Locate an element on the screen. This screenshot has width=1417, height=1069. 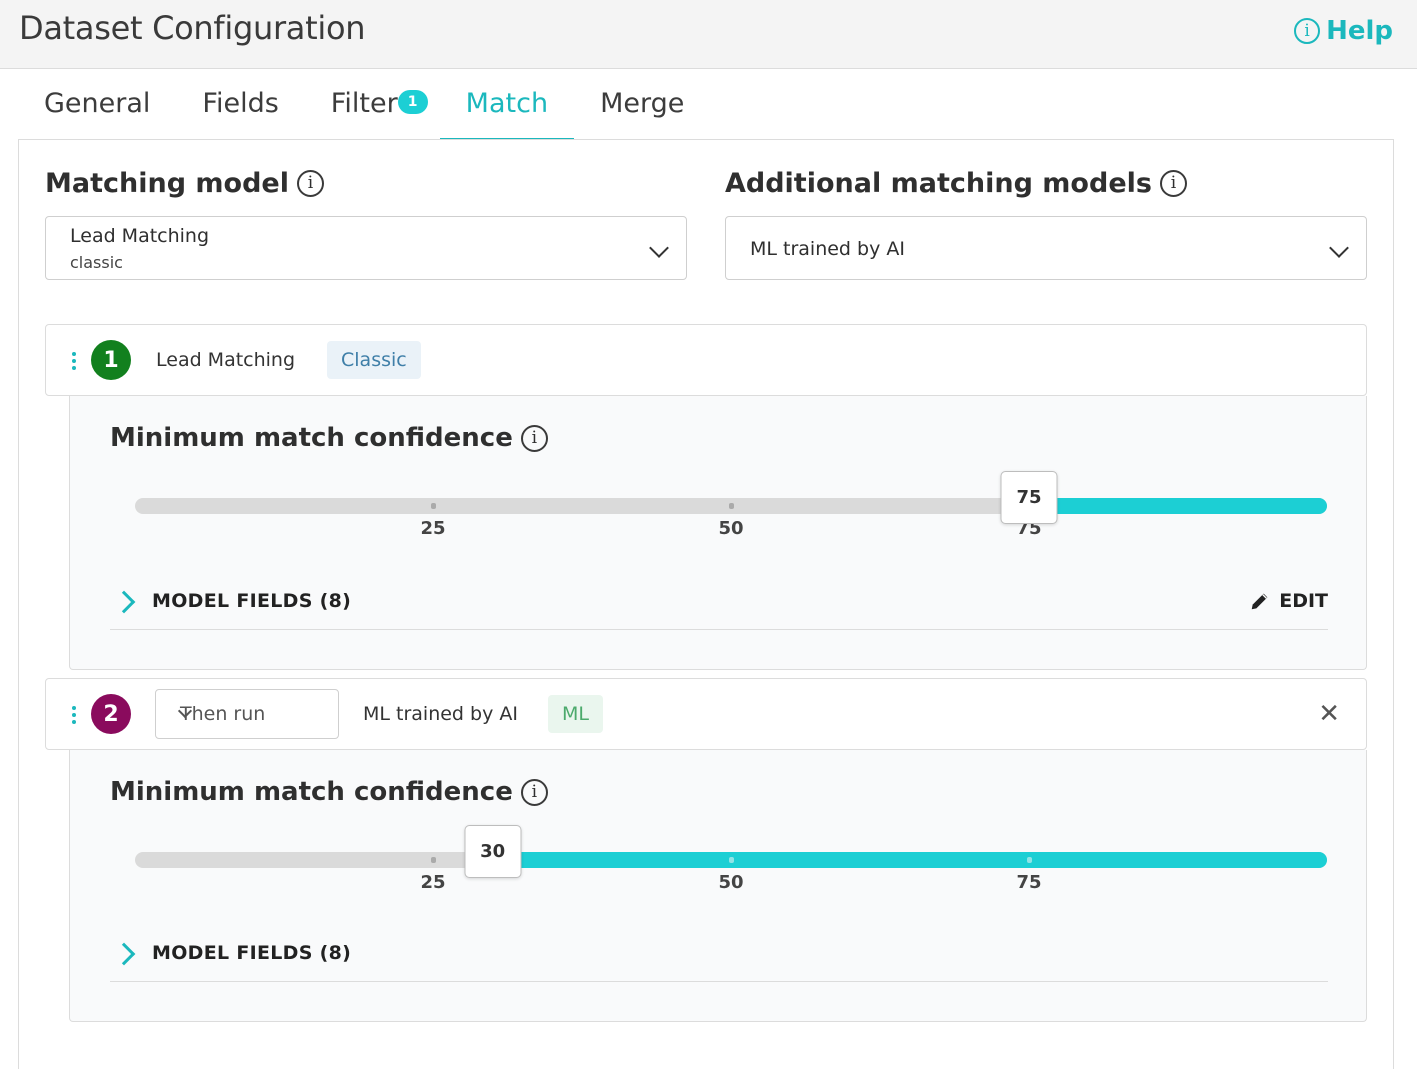
tab-filter: Filter 1 is located at coordinates (372, 109).